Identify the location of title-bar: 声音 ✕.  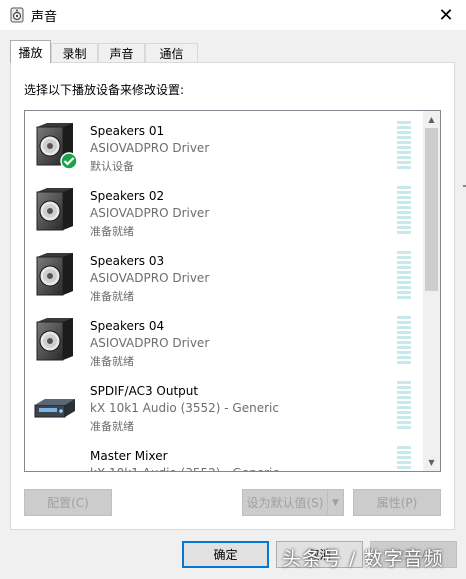
(233, 15).